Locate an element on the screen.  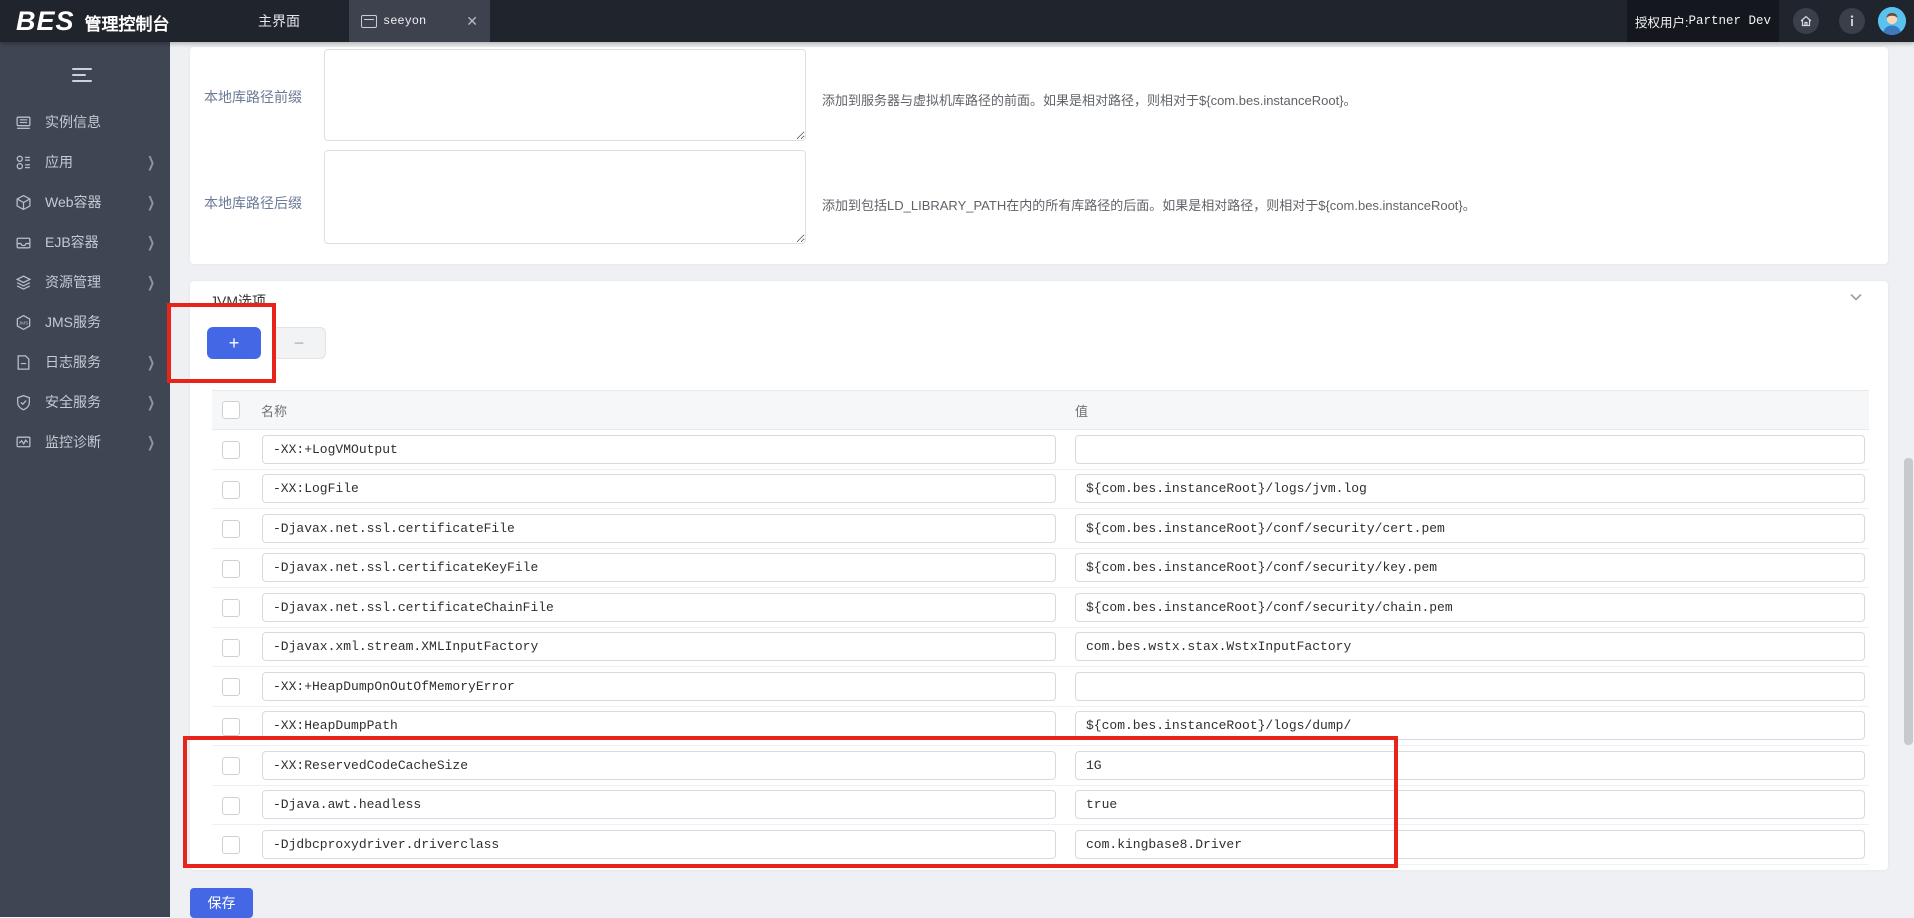
column-header-value: 值 is located at coordinates (1082, 411).